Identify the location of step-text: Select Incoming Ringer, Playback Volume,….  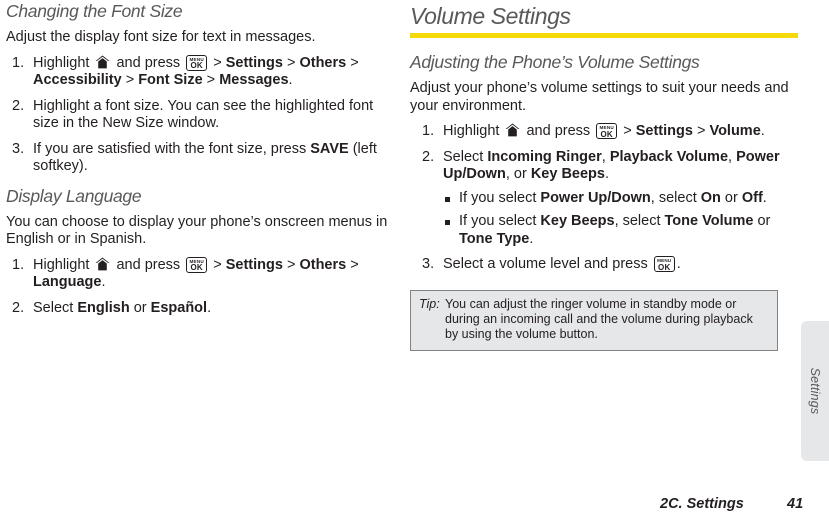
(611, 166).